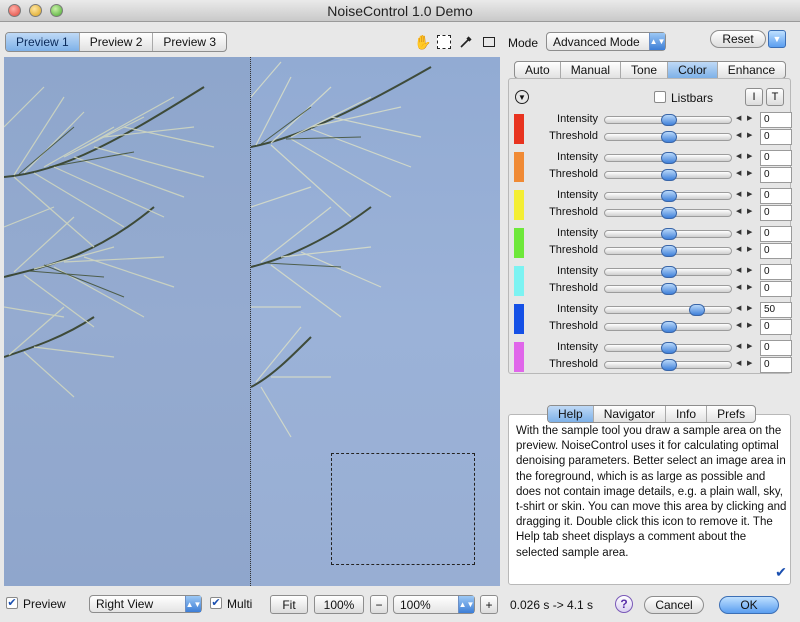 This screenshot has height=622, width=800. What do you see at coordinates (489, 604) in the screenshot?
I see `zoom-in-button: +` at bounding box center [489, 604].